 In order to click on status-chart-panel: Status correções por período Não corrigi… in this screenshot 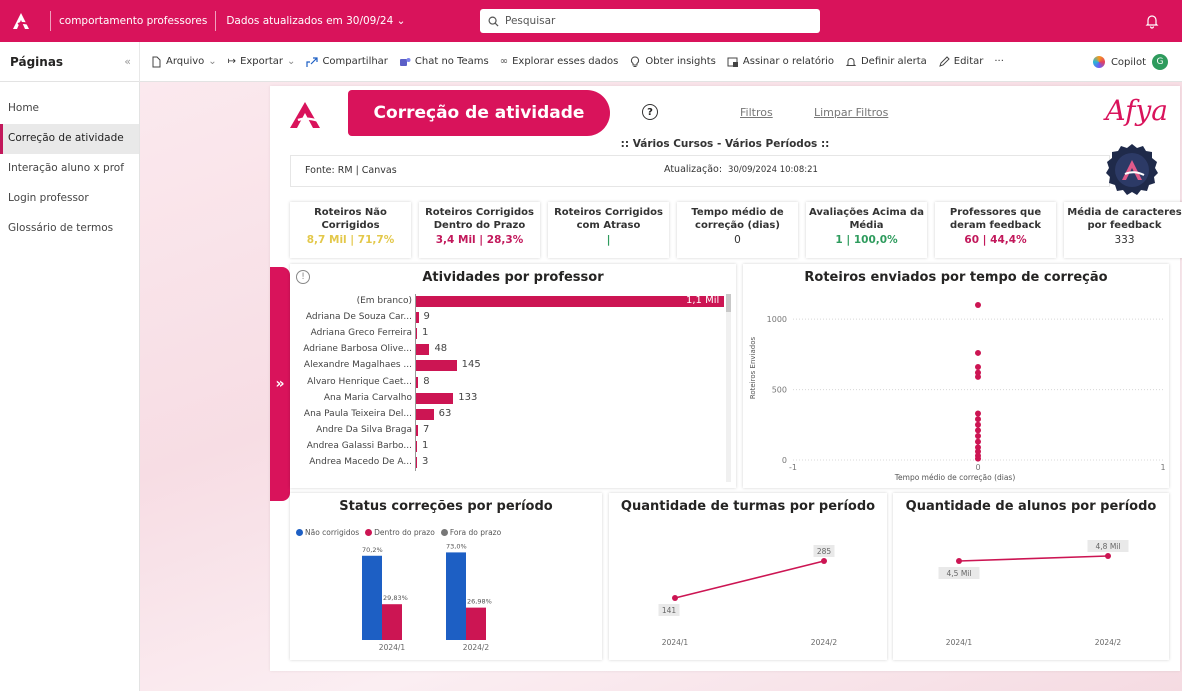, I will do `click(446, 576)`.